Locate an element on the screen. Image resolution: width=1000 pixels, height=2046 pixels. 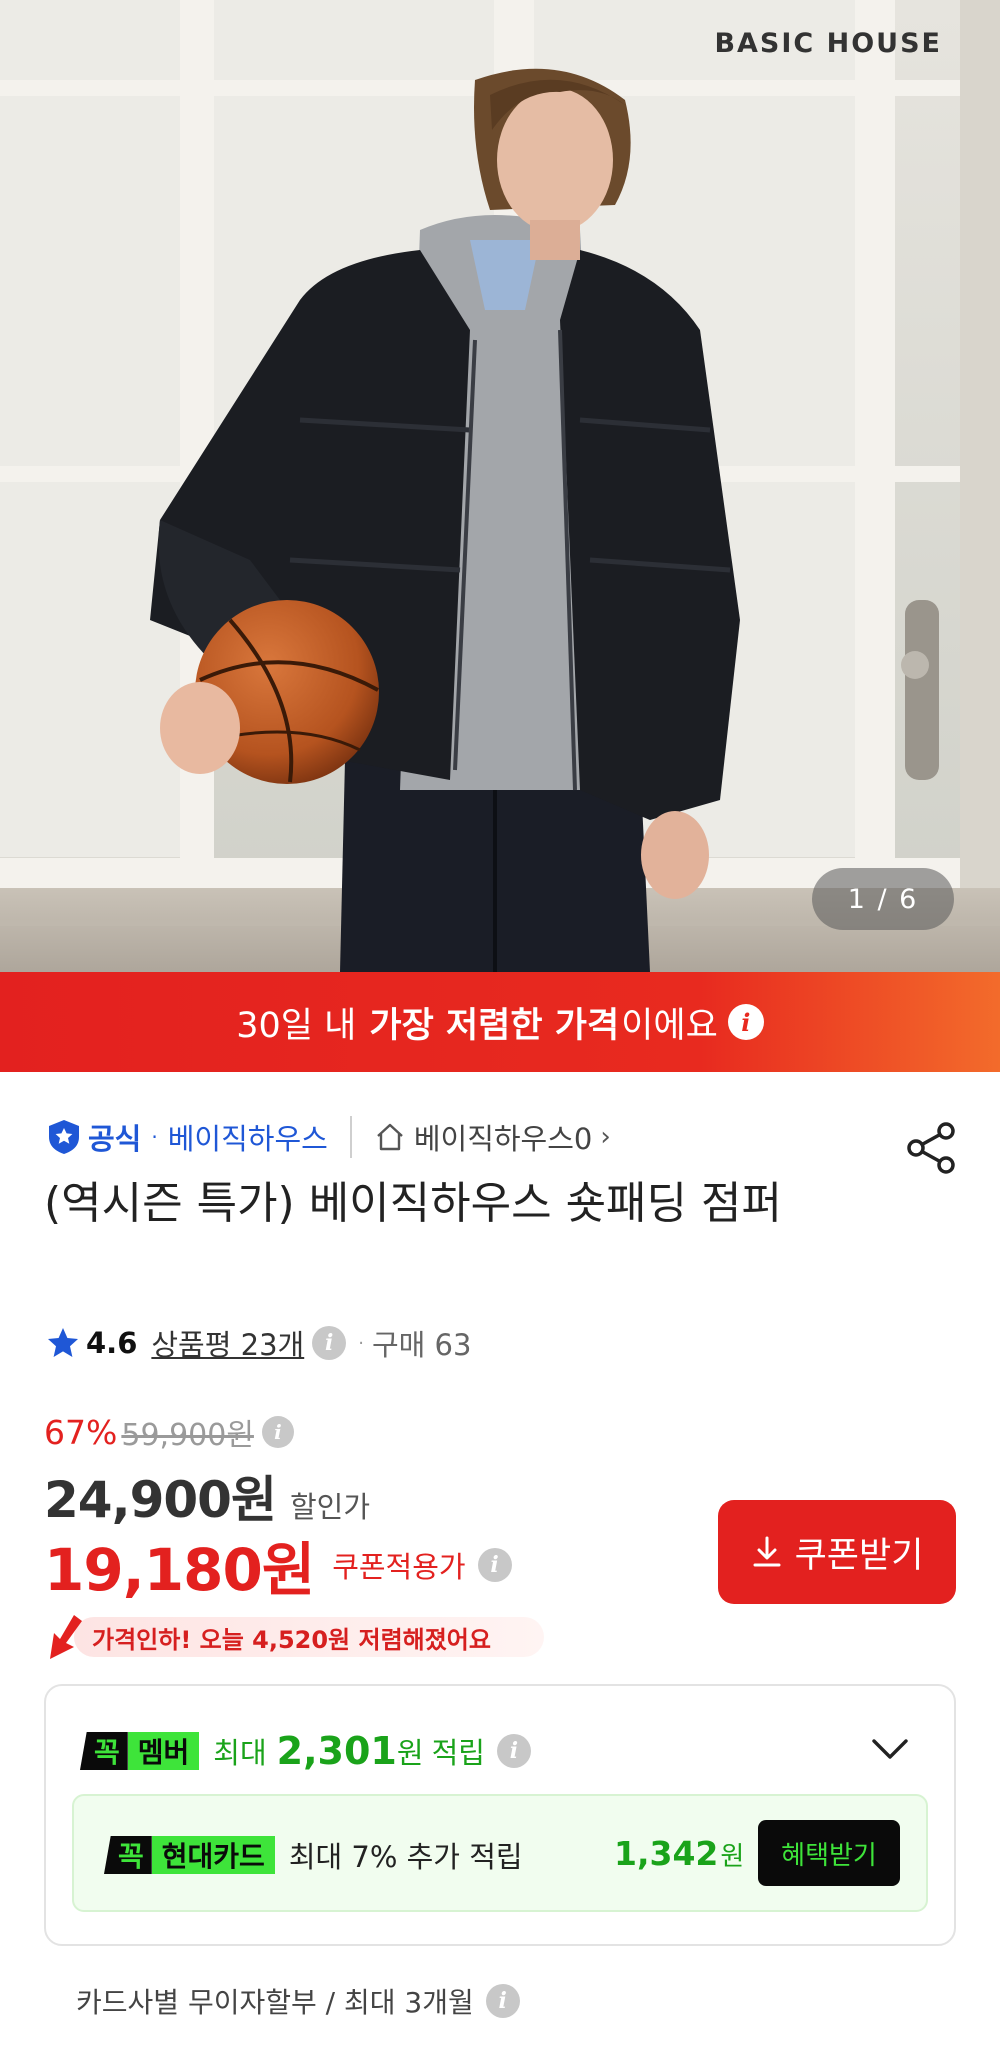
share-icon is located at coordinates (932, 1148).